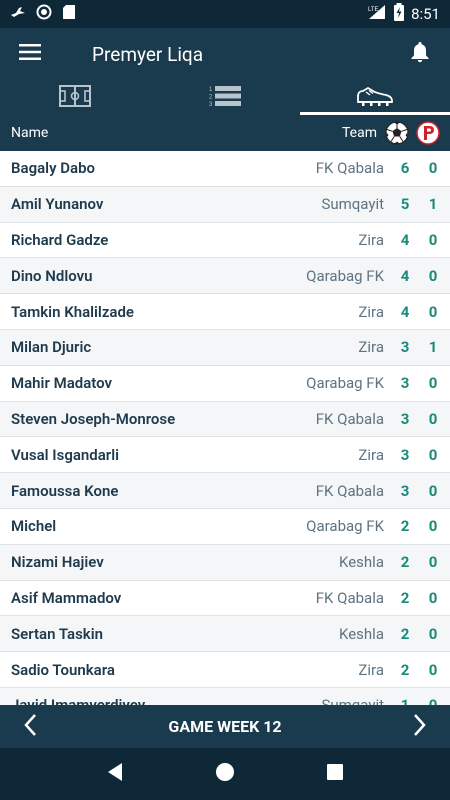 This screenshot has height=800, width=450. What do you see at coordinates (225, 240) in the screenshot?
I see `table-row: Richard Gadze Zira 4 0` at bounding box center [225, 240].